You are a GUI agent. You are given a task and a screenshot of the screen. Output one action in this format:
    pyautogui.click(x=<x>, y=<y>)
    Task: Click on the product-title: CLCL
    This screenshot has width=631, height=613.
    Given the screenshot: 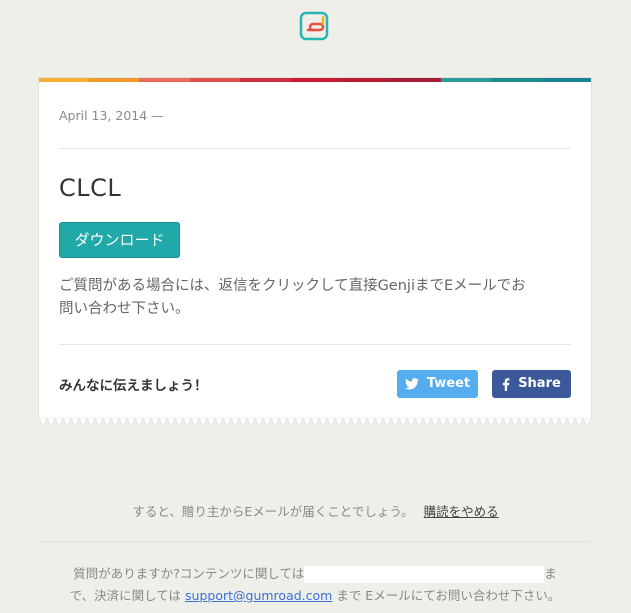 What is the action you would take?
    pyautogui.click(x=90, y=188)
    